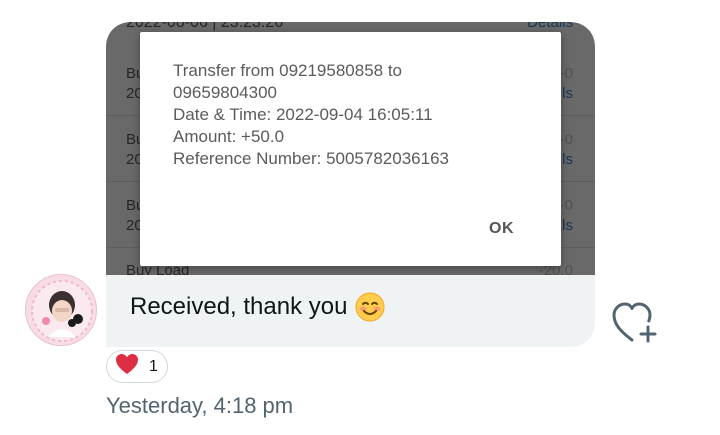 This screenshot has height=435, width=720. Describe the element at coordinates (200, 405) in the screenshot. I see `message-timestamp: Yesterday, 4:18 pm` at that location.